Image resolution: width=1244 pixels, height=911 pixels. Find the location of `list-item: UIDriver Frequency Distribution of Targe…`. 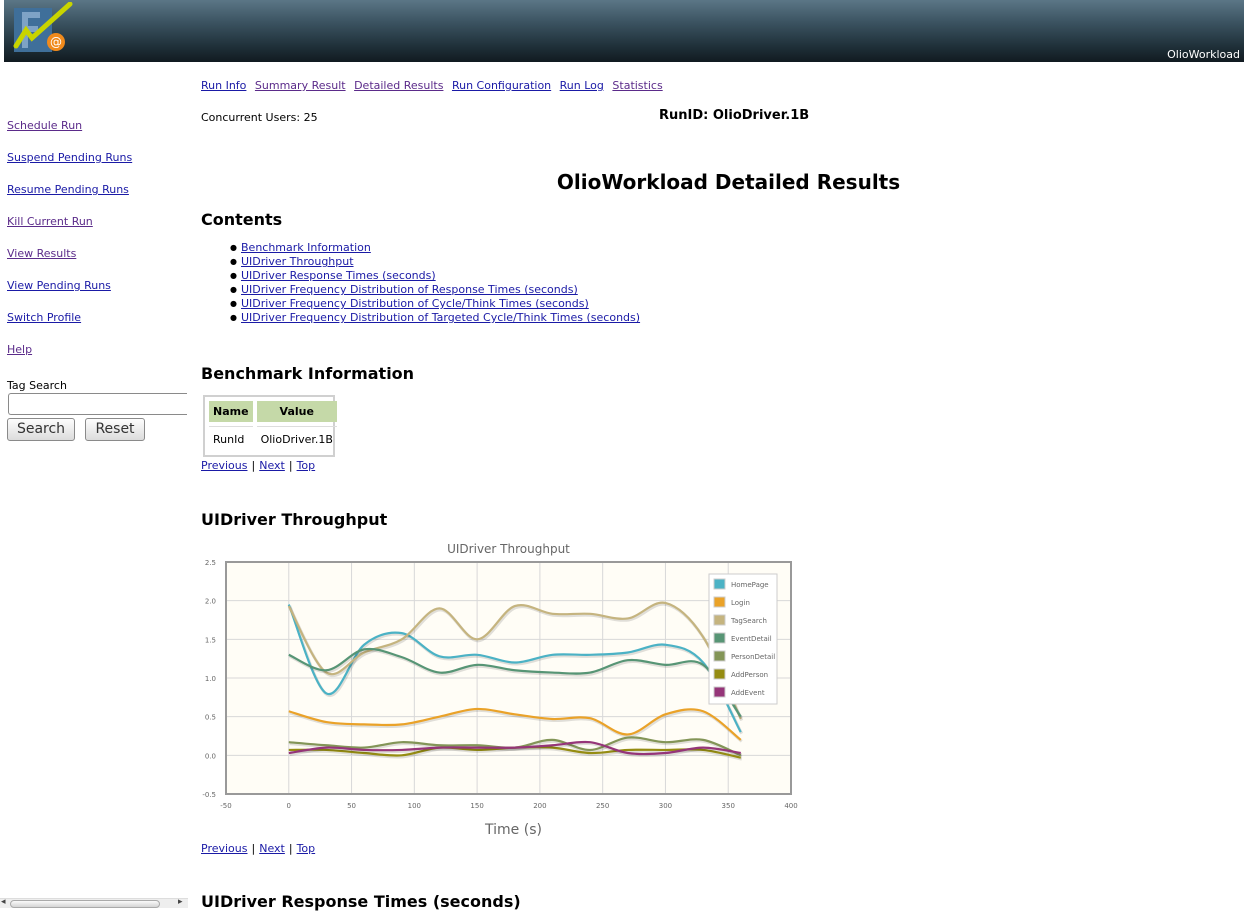

list-item: UIDriver Frequency Distribution of Targe… is located at coordinates (435, 318).